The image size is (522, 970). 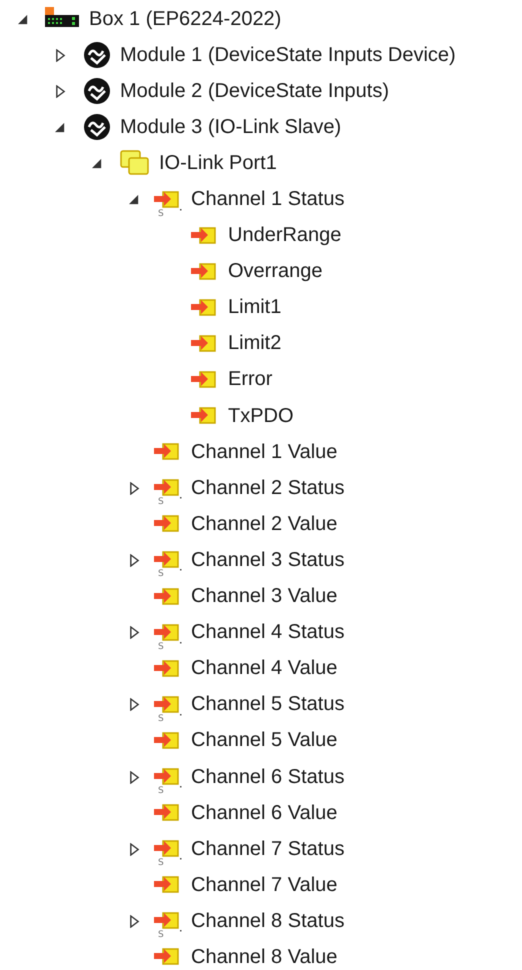 I want to click on tree-item: IO-Link Port1, so click(x=218, y=163).